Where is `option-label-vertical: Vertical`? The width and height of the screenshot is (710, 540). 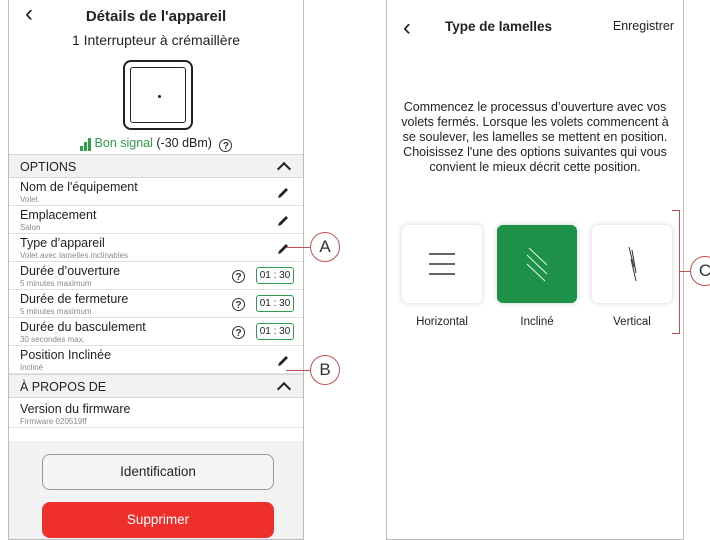 option-label-vertical: Vertical is located at coordinates (632, 322).